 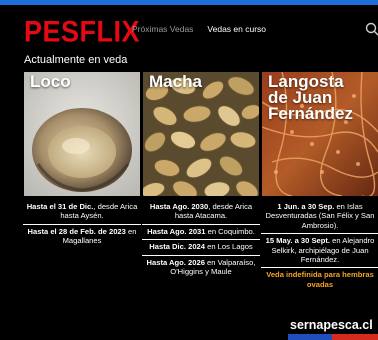 I want to click on card-title-langosta: Langosta de Juan Fernández, so click(x=311, y=97).